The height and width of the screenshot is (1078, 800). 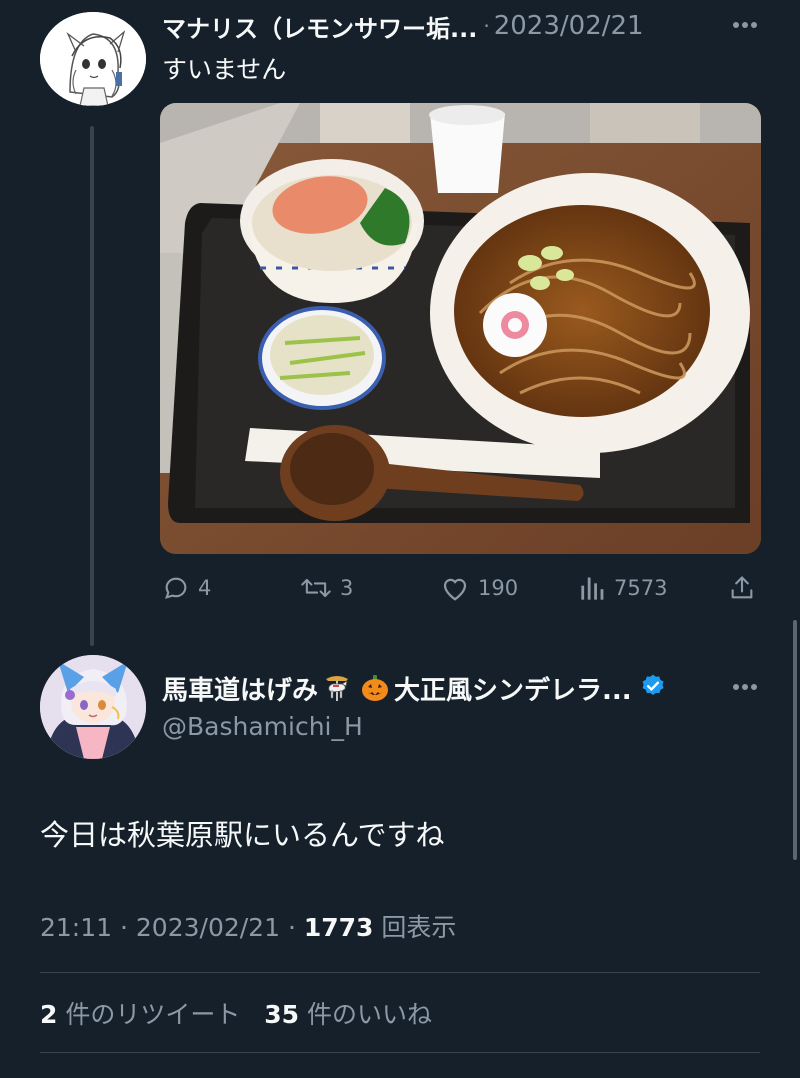 What do you see at coordinates (375, 688) in the screenshot?
I see `jack-o-lantern-icon` at bounding box center [375, 688].